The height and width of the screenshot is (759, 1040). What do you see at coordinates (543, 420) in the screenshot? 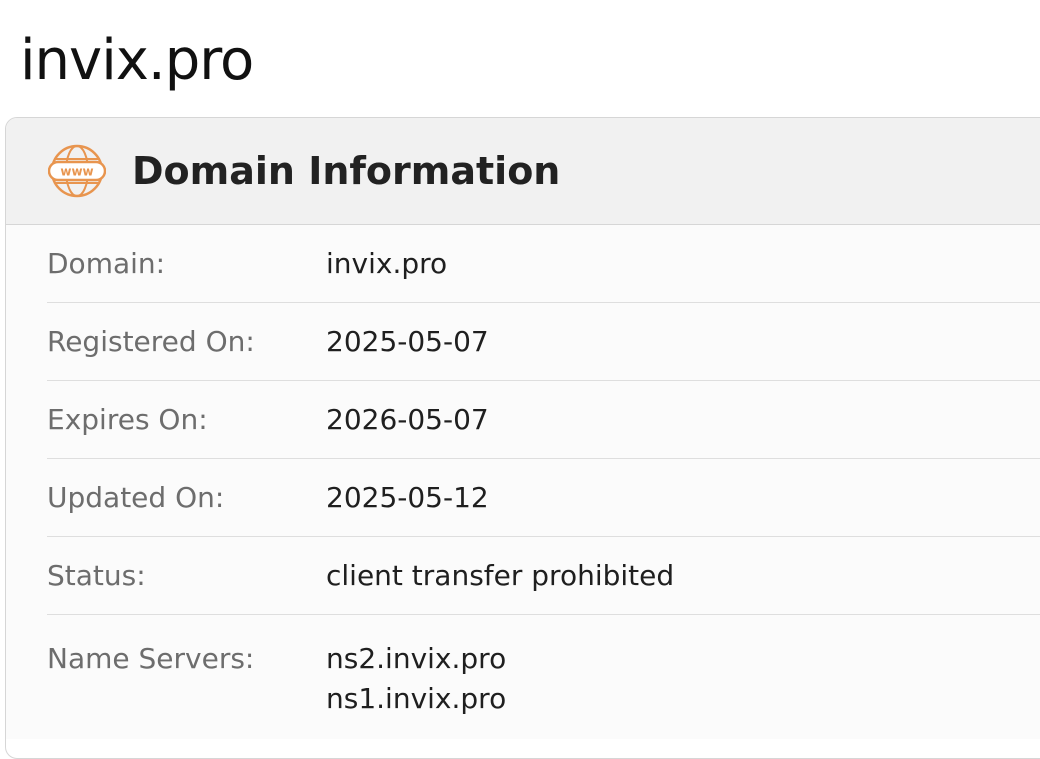
I see `row-expires-on: Expires On: 2026-05-07` at bounding box center [543, 420].